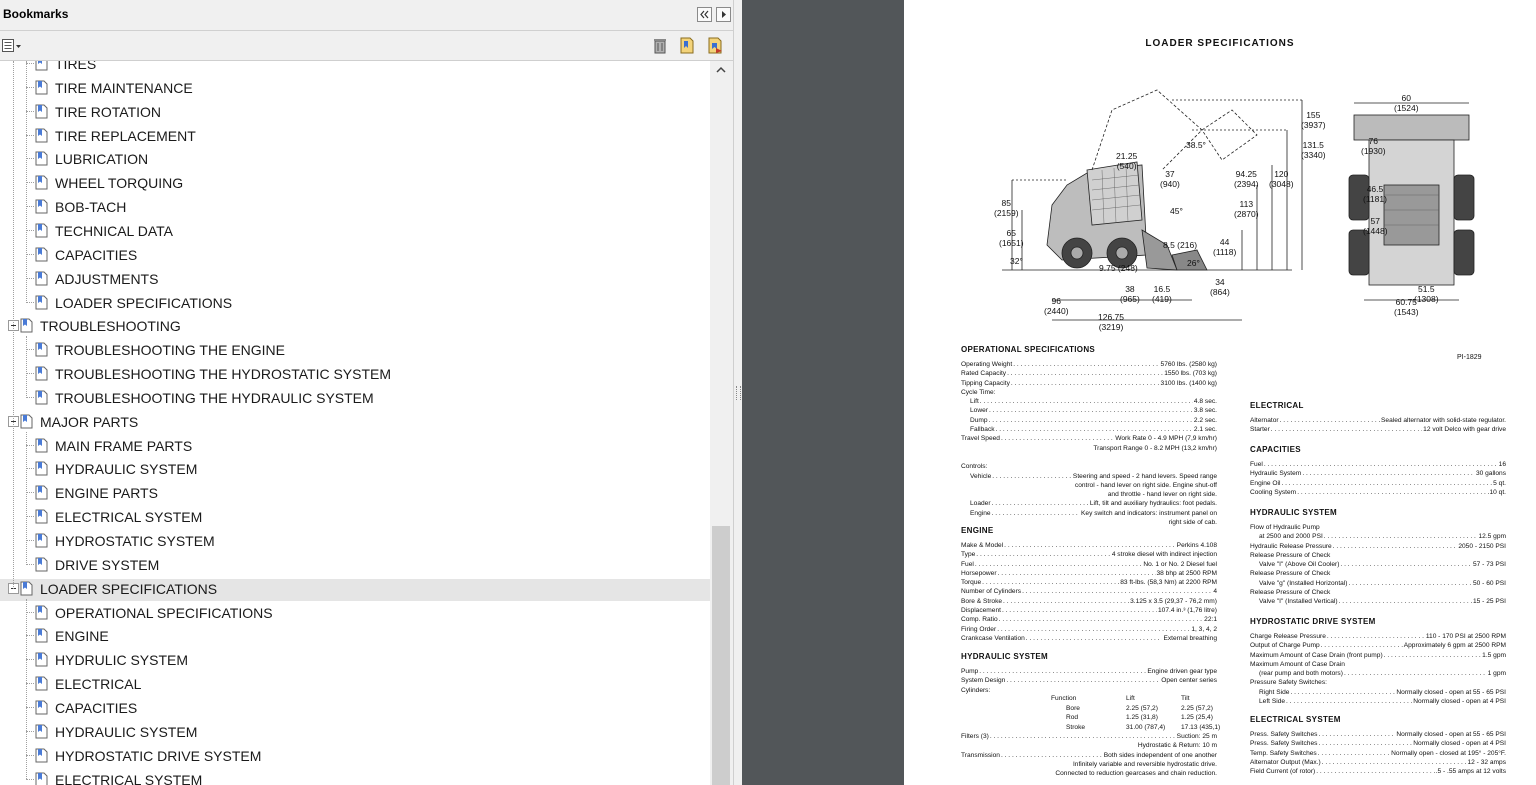 Image resolution: width=1536 pixels, height=785 pixels. What do you see at coordinates (355, 637) in the screenshot?
I see `bookmark-item: ENGINE` at bounding box center [355, 637].